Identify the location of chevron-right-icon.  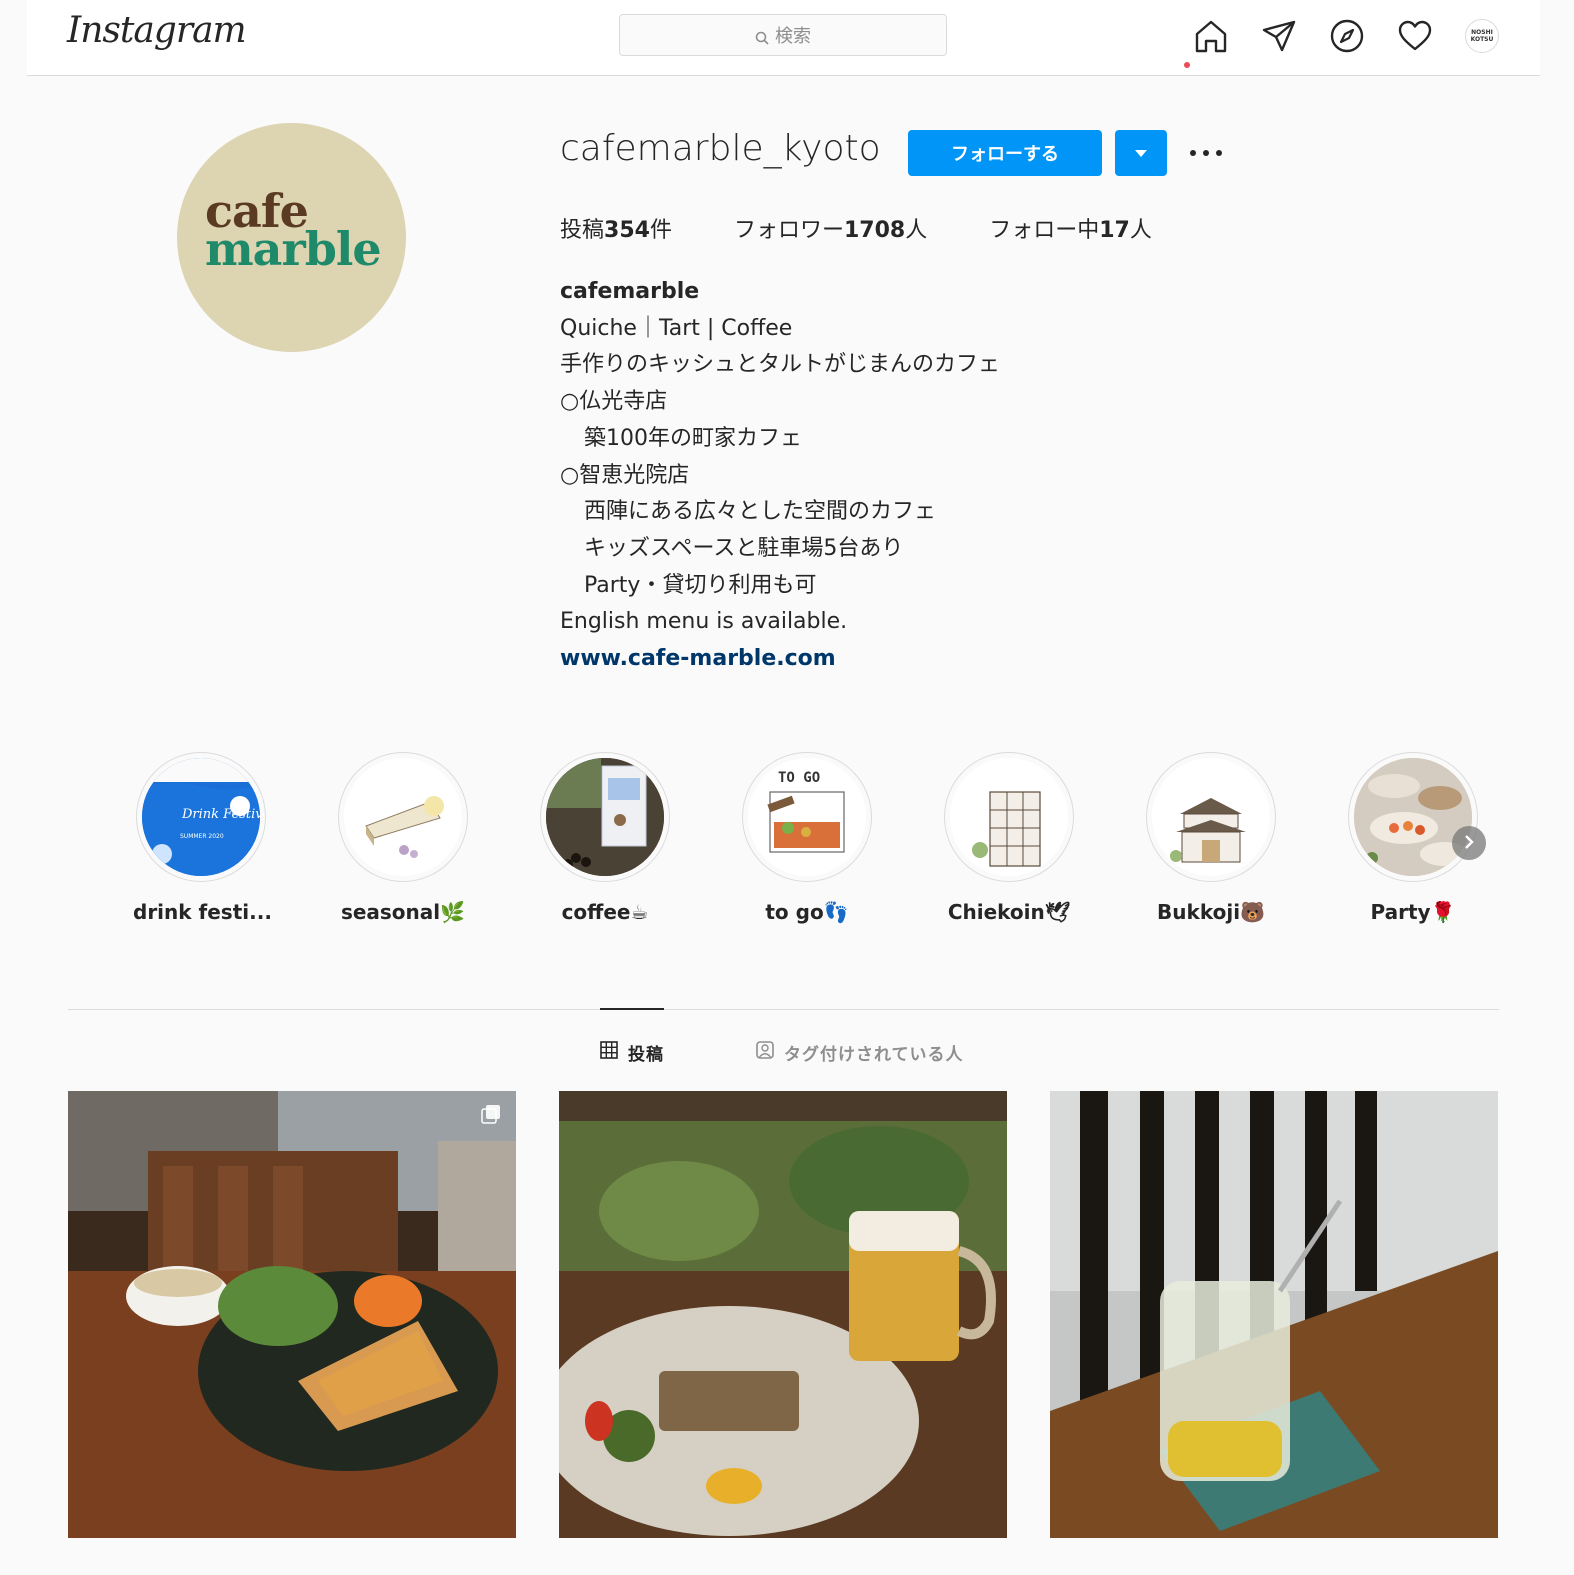
(1469, 843).